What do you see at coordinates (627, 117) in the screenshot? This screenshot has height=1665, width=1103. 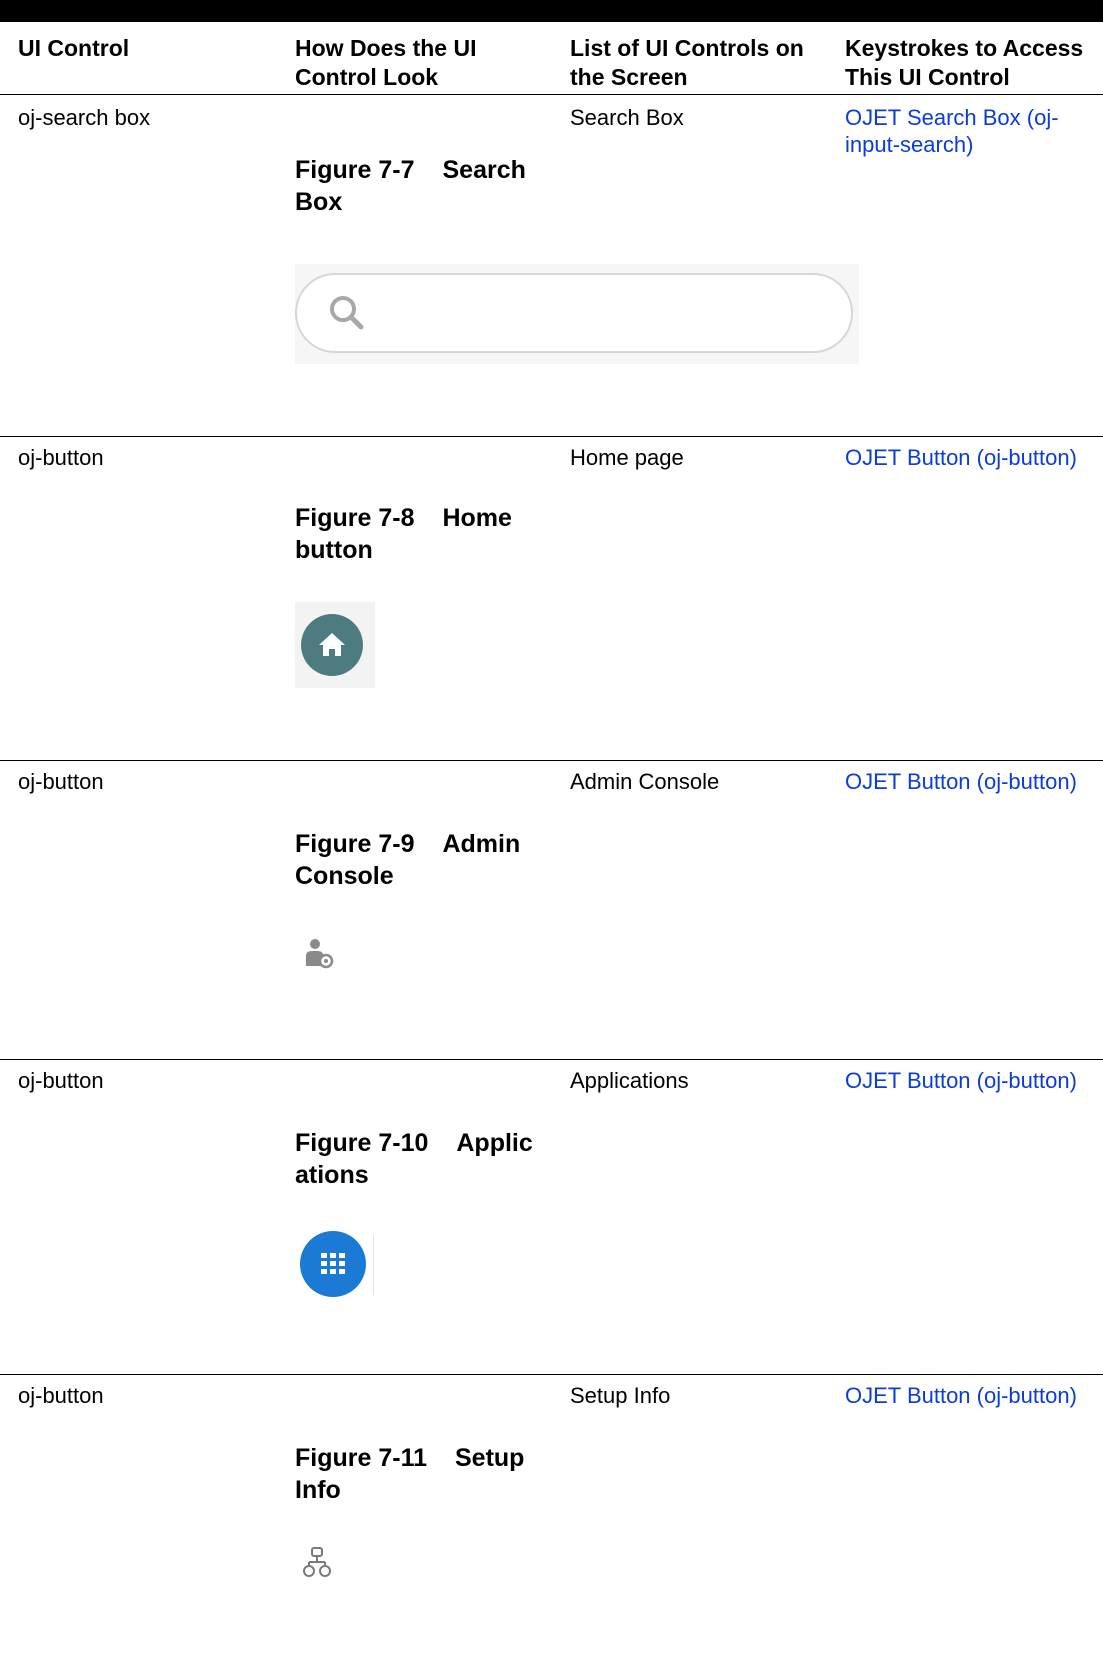 I see `screen-item: Search Box` at bounding box center [627, 117].